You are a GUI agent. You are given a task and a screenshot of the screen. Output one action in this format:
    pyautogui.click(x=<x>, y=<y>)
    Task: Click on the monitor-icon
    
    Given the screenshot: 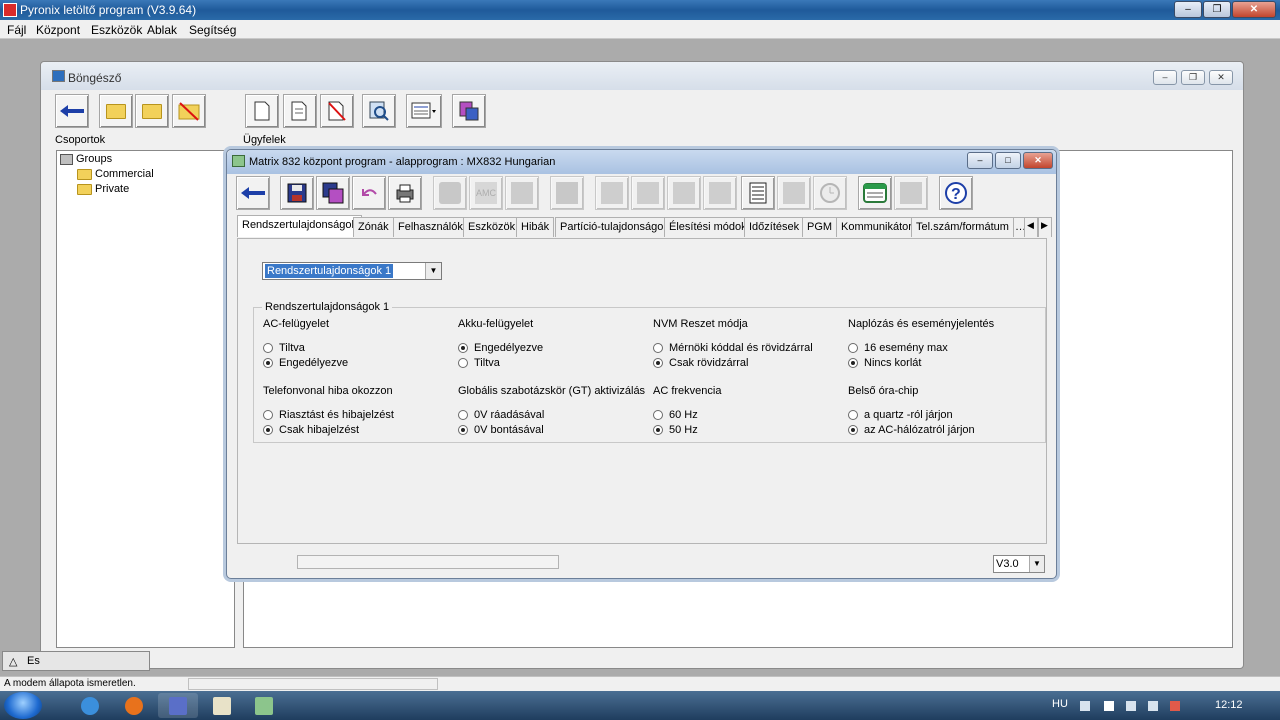 What is the action you would take?
    pyautogui.click(x=1131, y=706)
    